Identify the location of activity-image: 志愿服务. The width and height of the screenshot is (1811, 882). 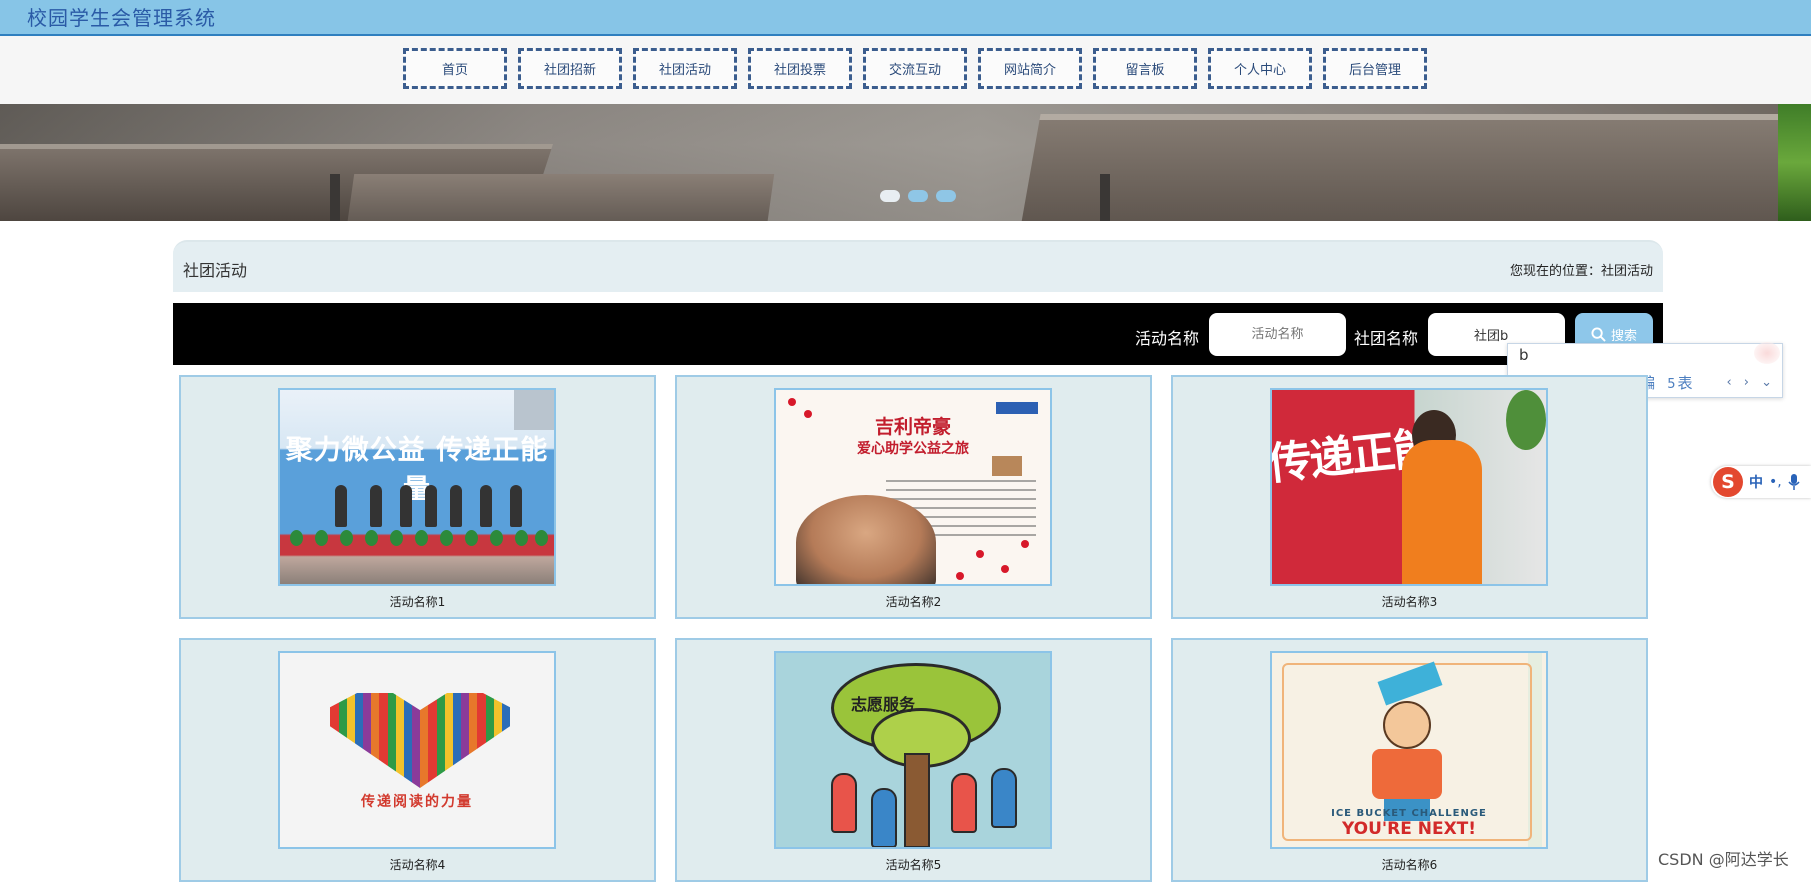
(913, 750).